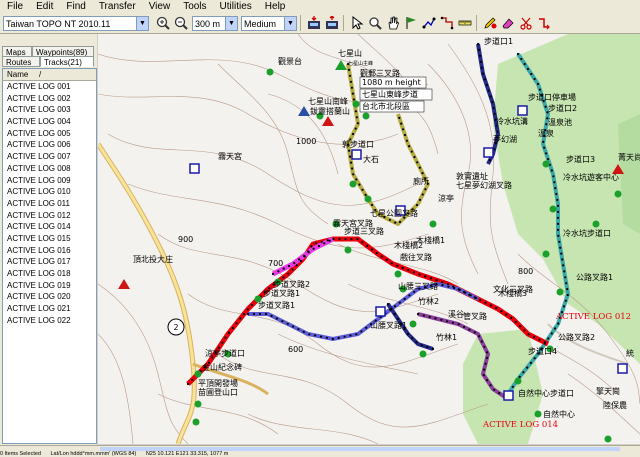 Image resolution: width=640 pixels, height=457 pixels. I want to click on toolbar-separator, so click(476, 23).